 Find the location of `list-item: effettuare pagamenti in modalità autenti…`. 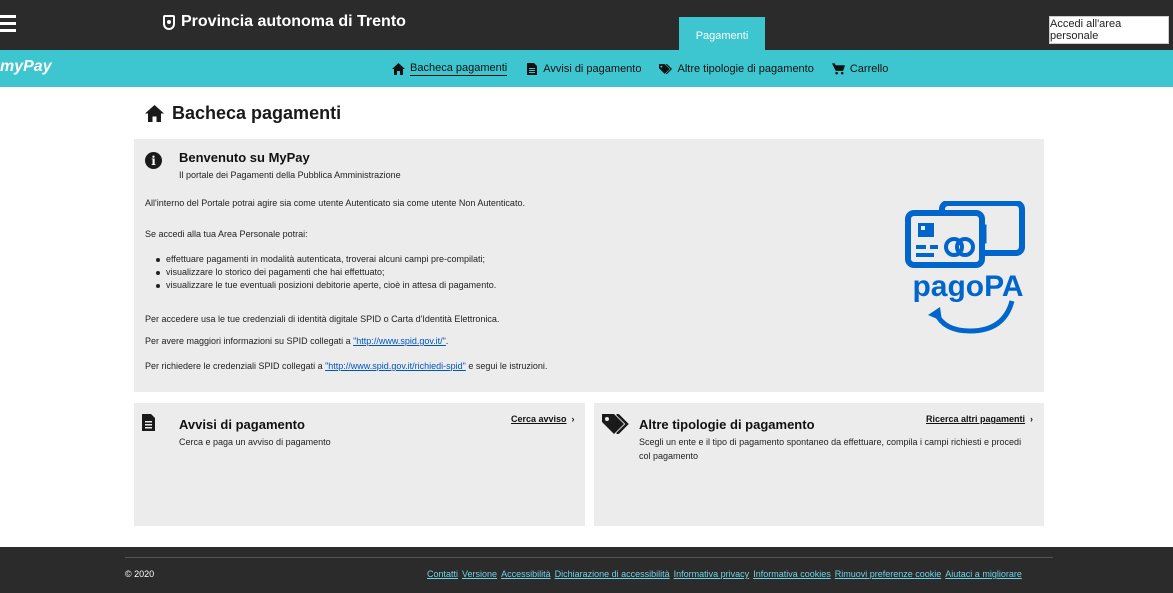

list-item: effettuare pagamenti in modalità autenti… is located at coordinates (326, 259).